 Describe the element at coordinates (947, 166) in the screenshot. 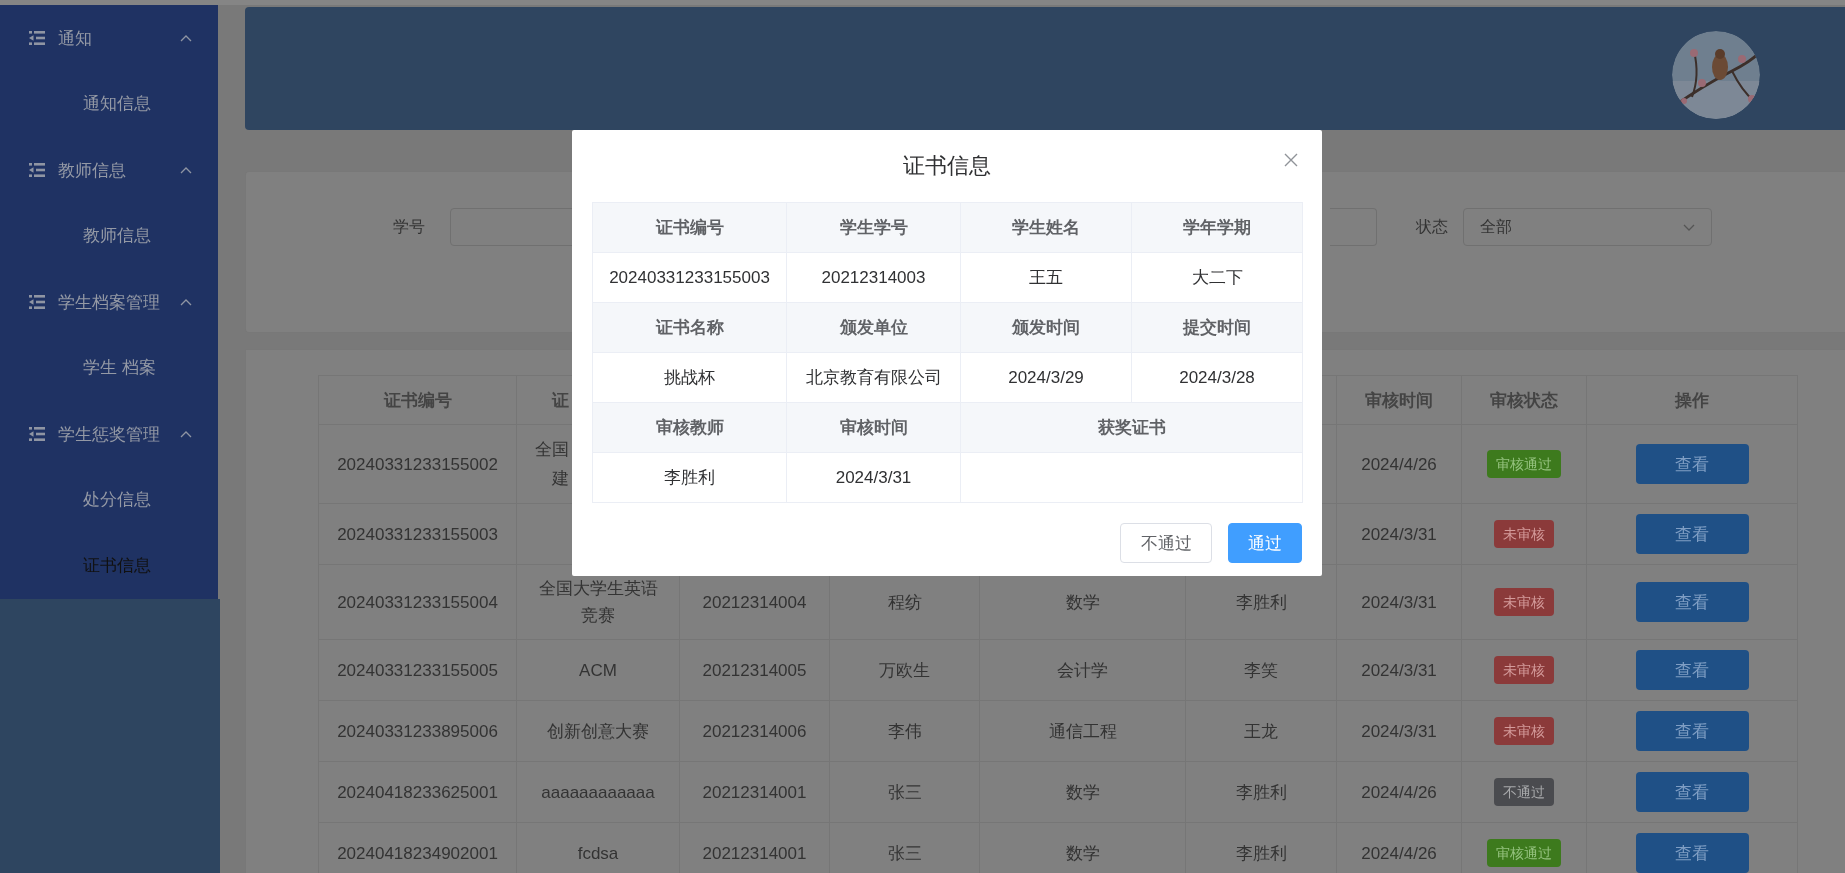

I see `dialog-title: 证书信息` at that location.